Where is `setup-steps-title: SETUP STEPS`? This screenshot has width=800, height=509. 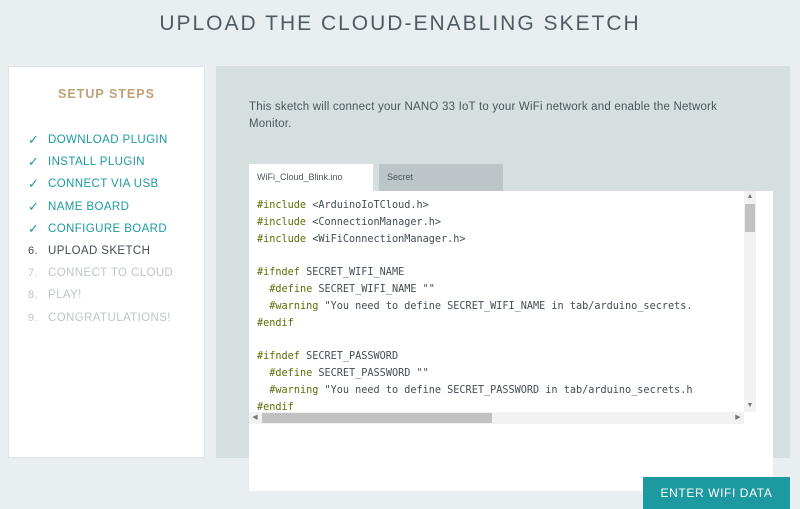
setup-steps-title: SETUP STEPS is located at coordinates (106, 94).